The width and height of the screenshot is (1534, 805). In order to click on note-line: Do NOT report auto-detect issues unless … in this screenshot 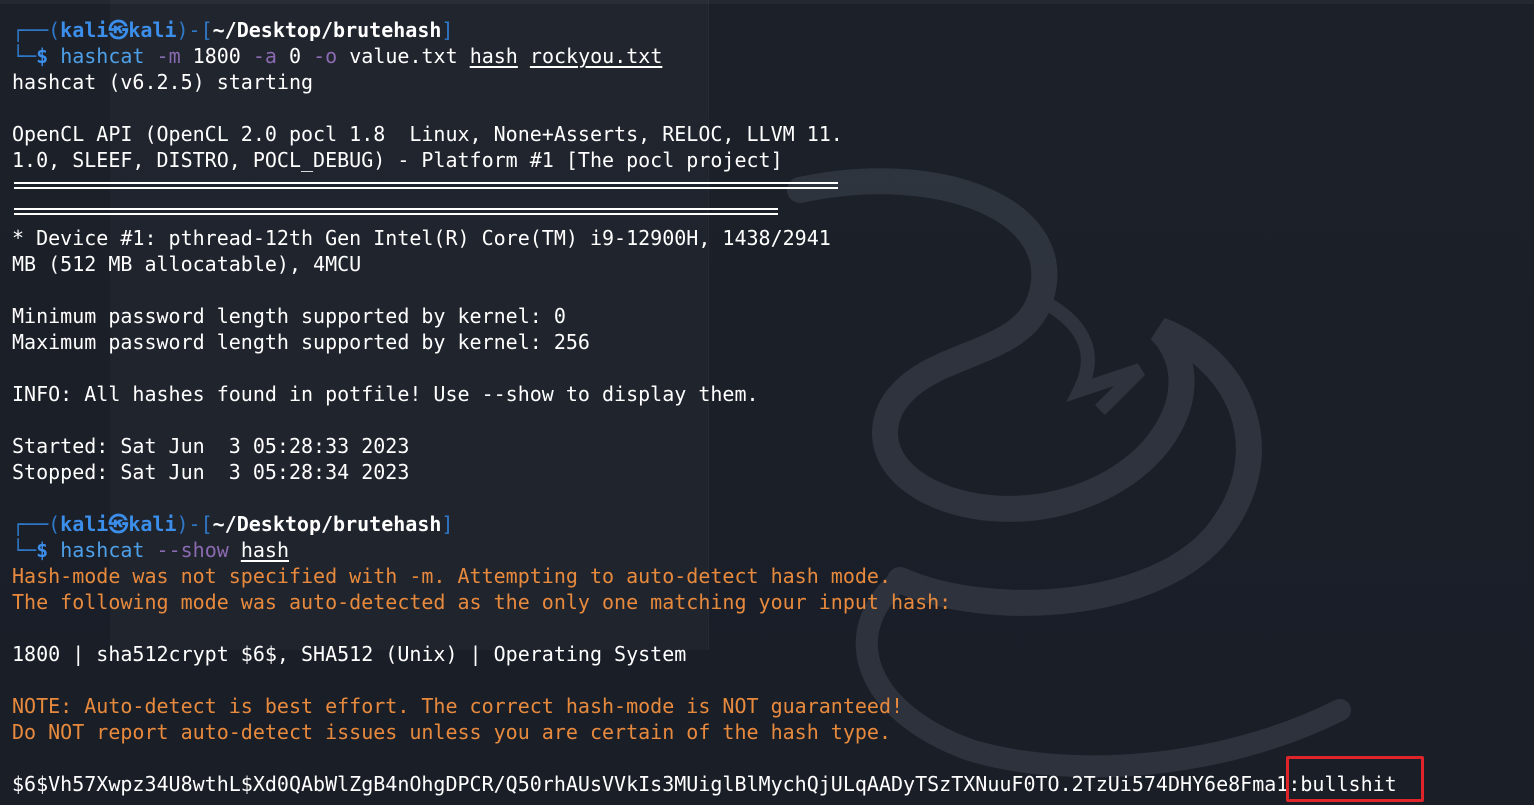, I will do `click(451, 732)`.